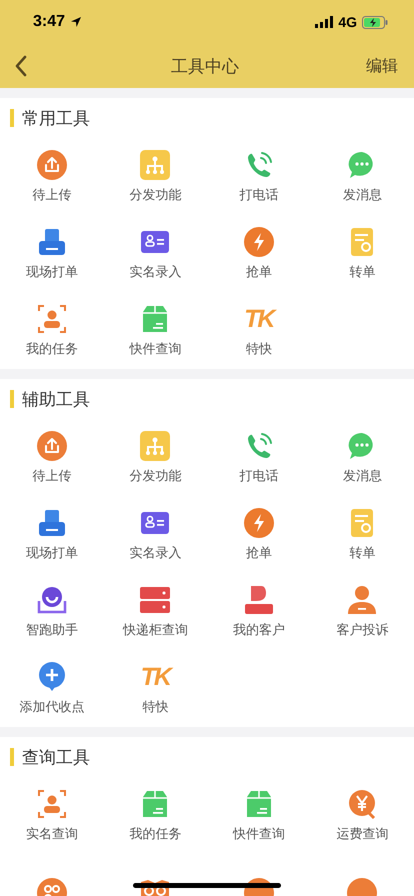 This screenshot has width=414, height=896. What do you see at coordinates (21, 66) in the screenshot?
I see `back-icon` at bounding box center [21, 66].